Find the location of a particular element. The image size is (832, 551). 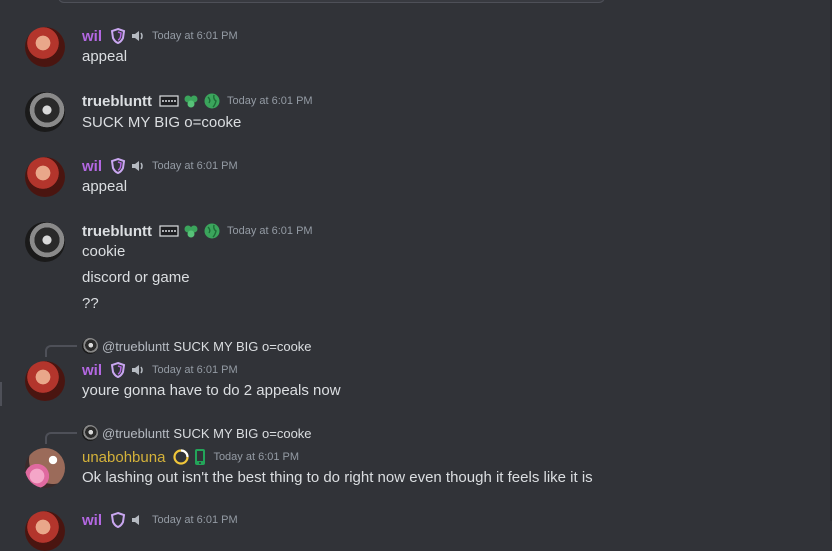

message-text: cookie is located at coordinates (104, 251).